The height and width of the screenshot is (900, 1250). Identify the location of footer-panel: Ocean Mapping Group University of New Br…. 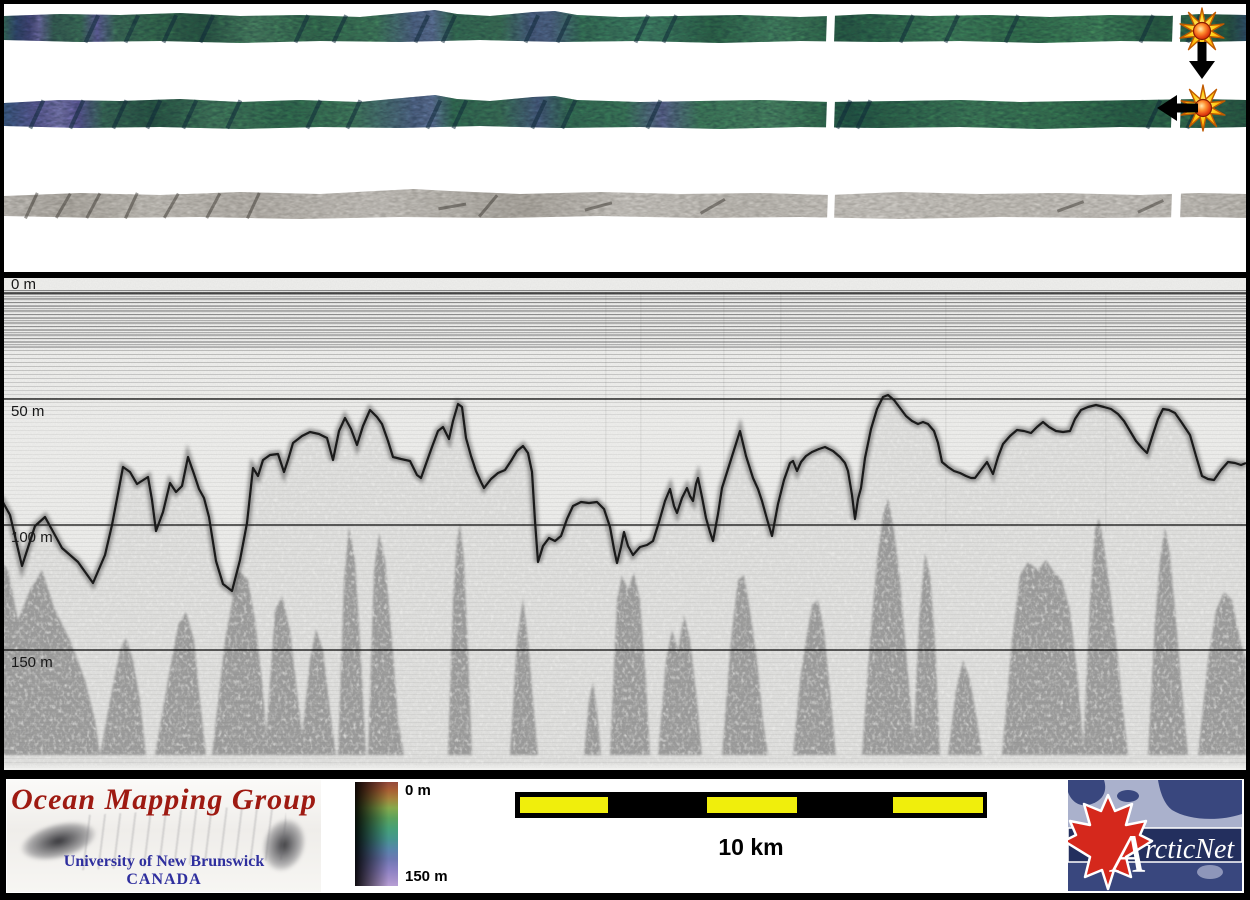
(625, 836).